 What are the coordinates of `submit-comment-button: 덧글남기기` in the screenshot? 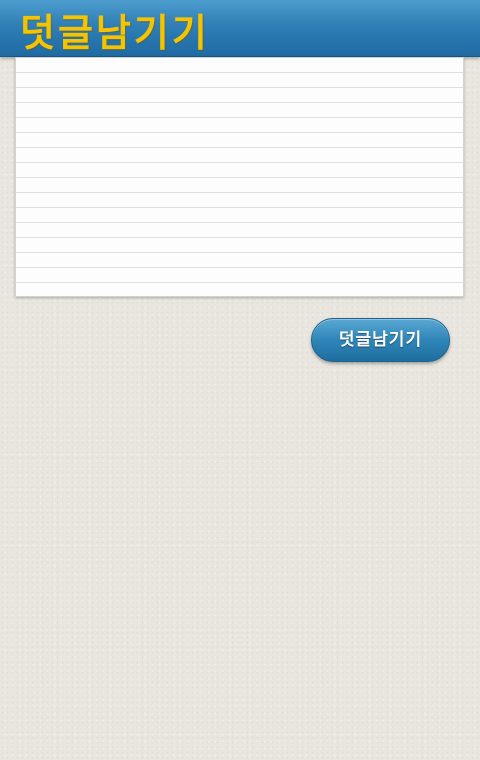 It's located at (380, 340).